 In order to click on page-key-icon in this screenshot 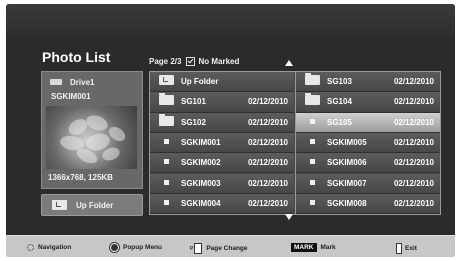, I will do `click(198, 248)`.